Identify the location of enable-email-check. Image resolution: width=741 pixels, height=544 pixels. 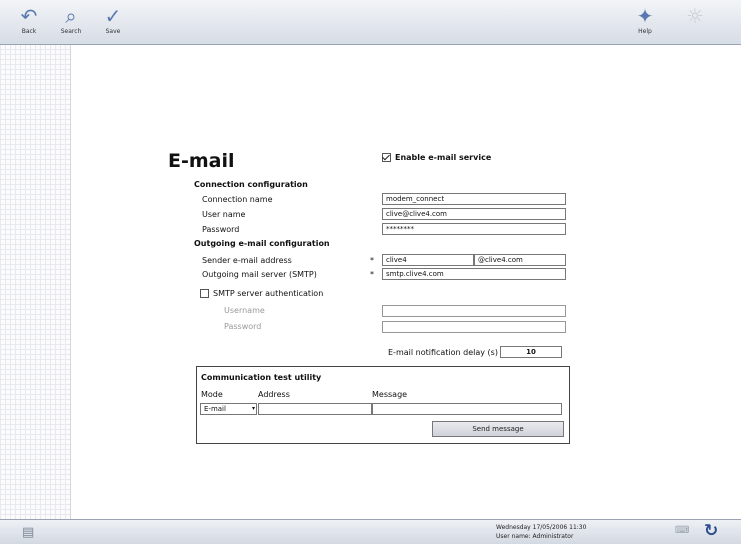
(386, 157).